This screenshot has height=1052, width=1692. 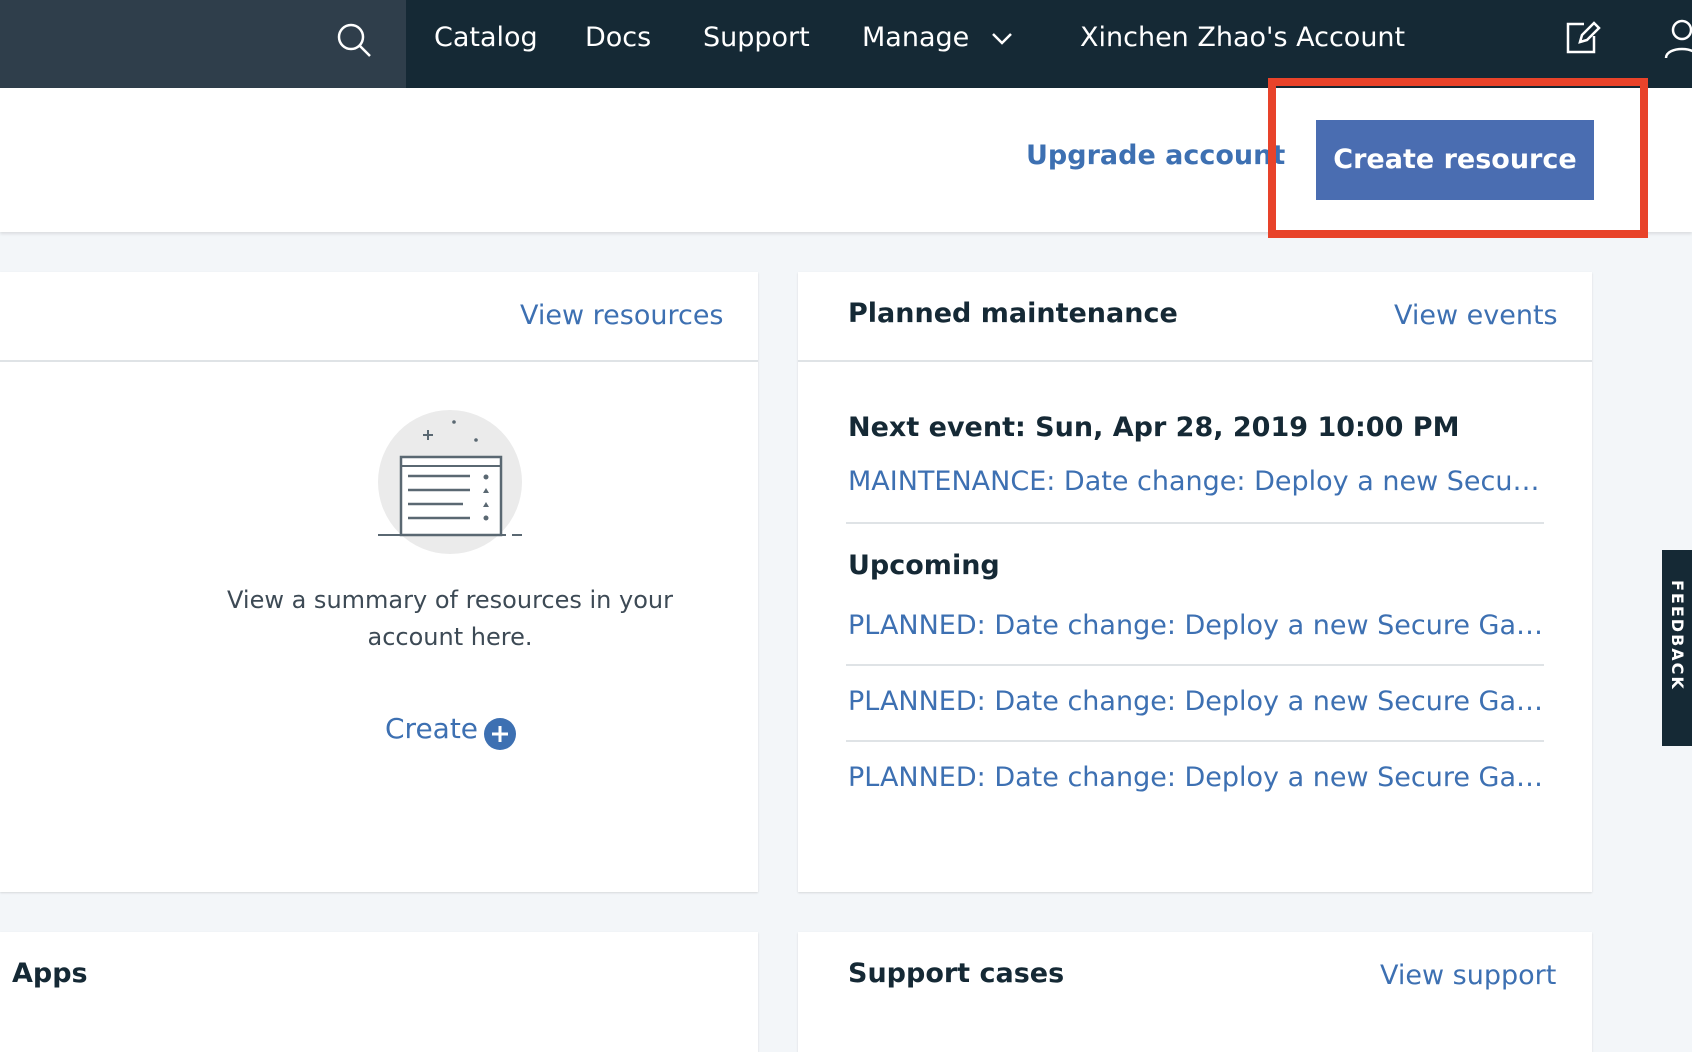 I want to click on upcoming-heading: Upcoming, so click(x=924, y=565).